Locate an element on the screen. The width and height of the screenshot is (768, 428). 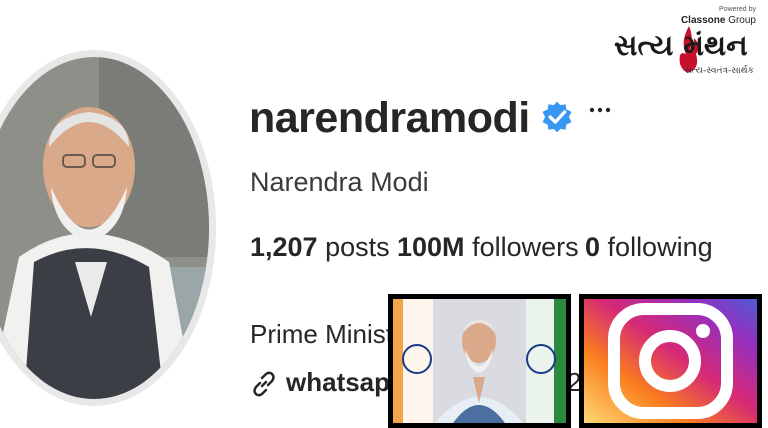
profile-bio: Prime Ministe is located at coordinates (329, 334).